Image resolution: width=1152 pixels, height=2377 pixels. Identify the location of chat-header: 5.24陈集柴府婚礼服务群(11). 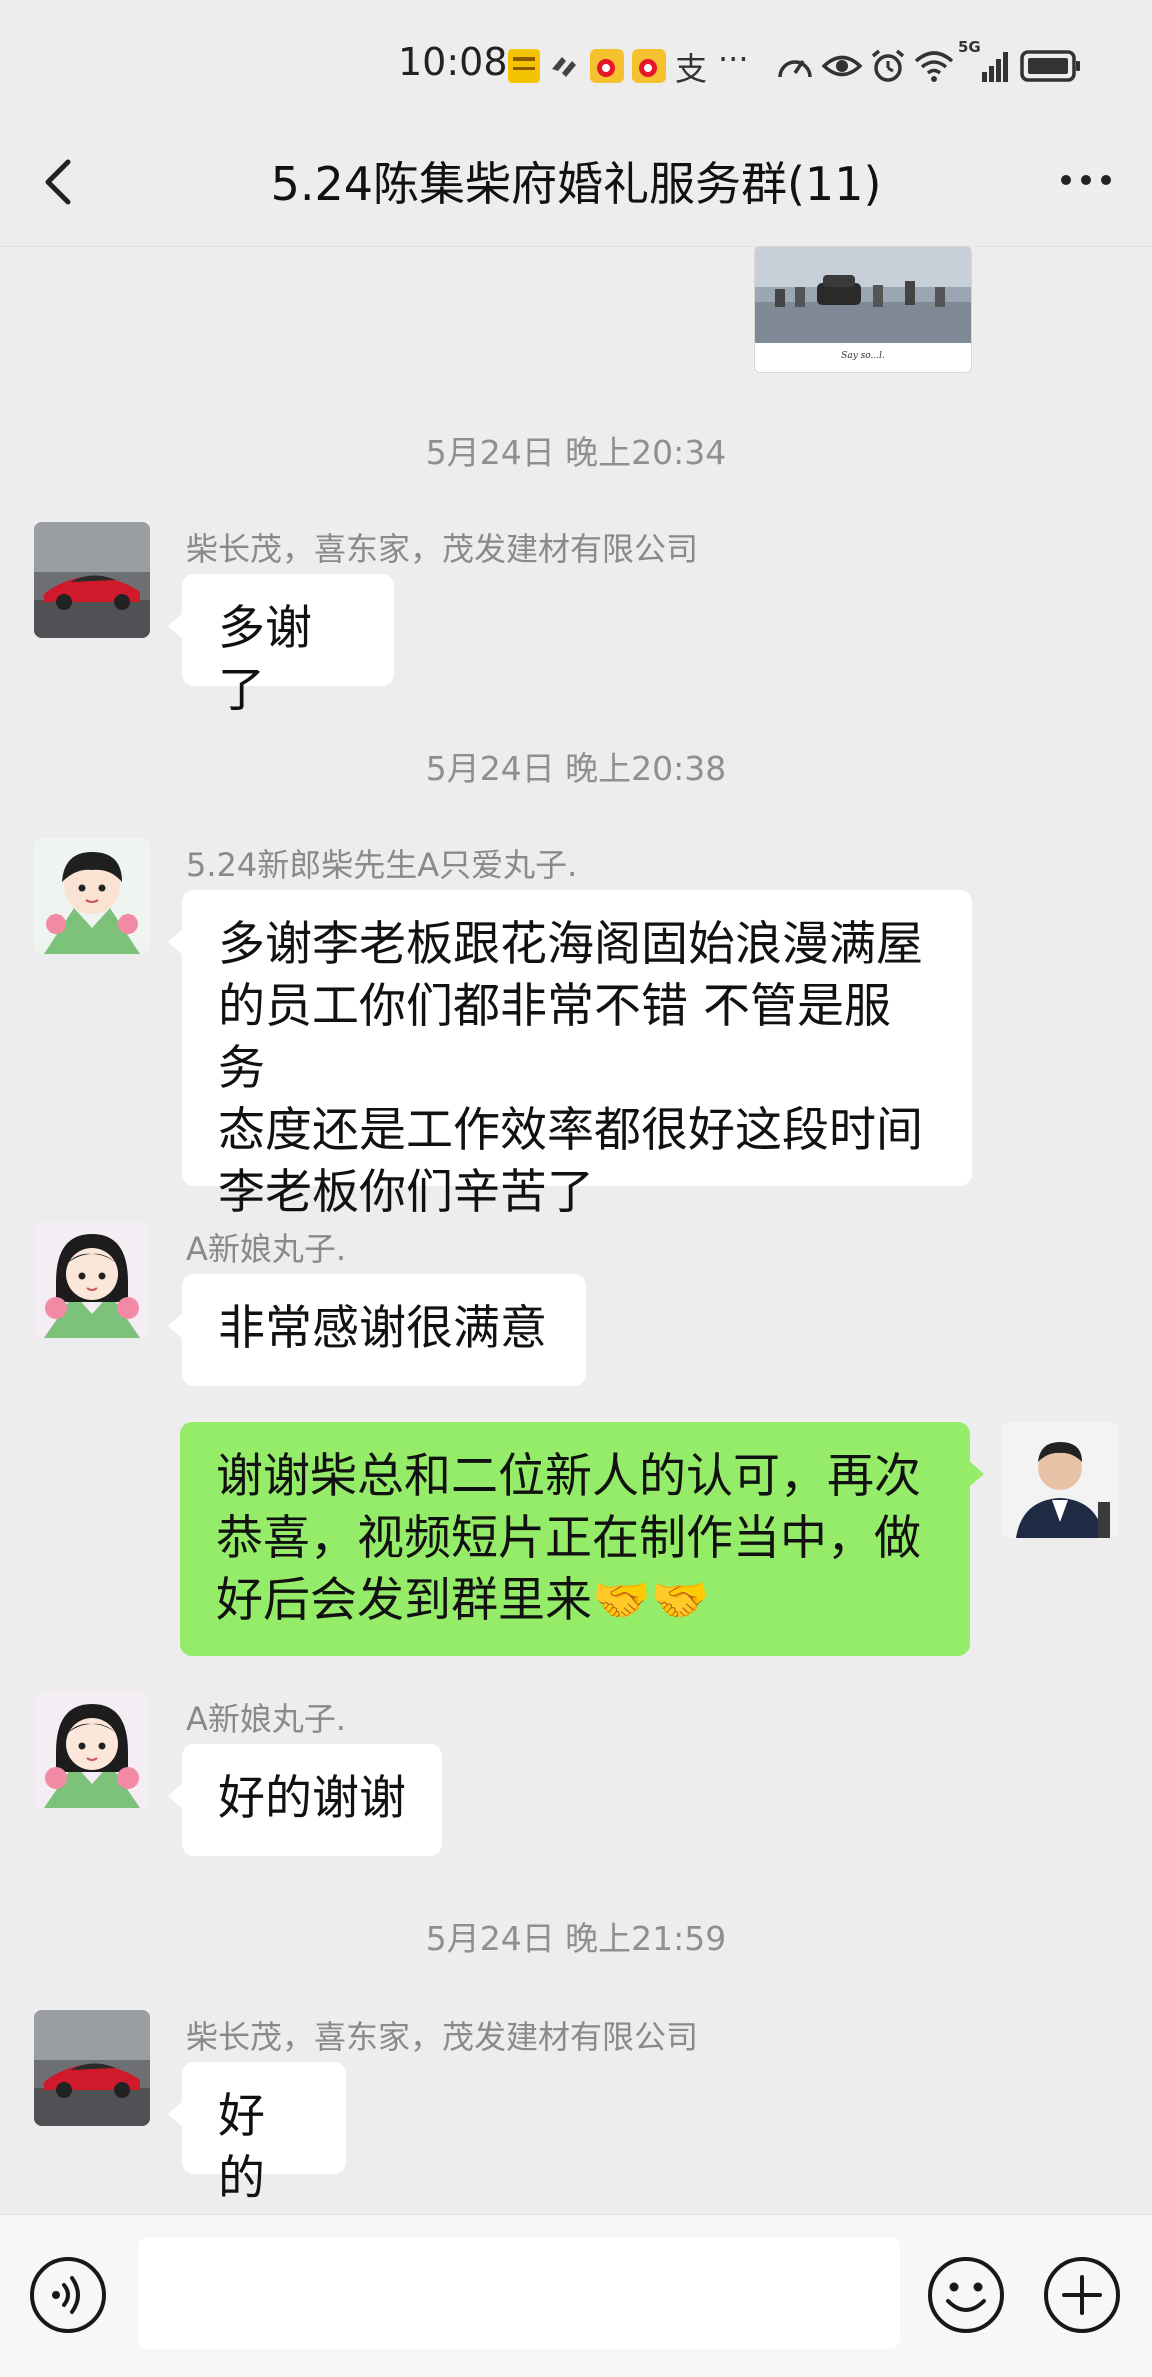
(576, 188).